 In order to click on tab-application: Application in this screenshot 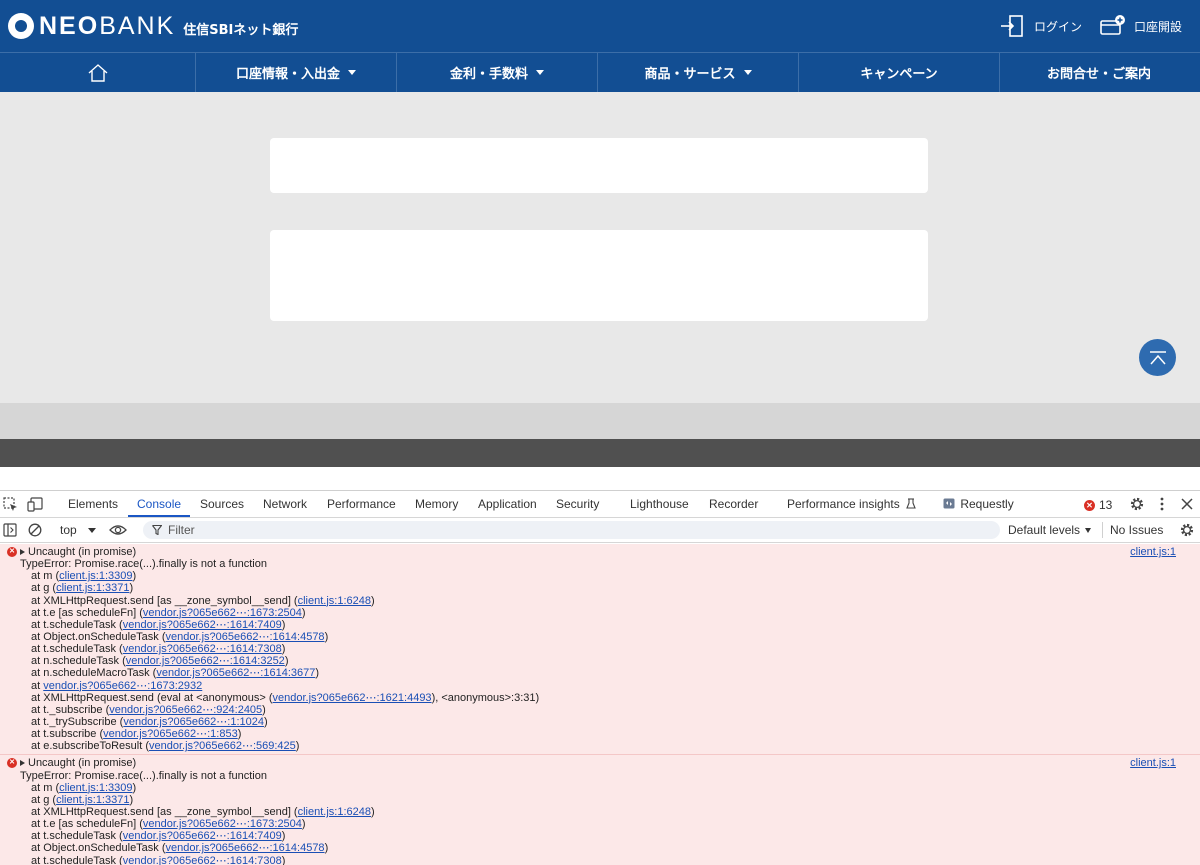, I will do `click(507, 504)`.